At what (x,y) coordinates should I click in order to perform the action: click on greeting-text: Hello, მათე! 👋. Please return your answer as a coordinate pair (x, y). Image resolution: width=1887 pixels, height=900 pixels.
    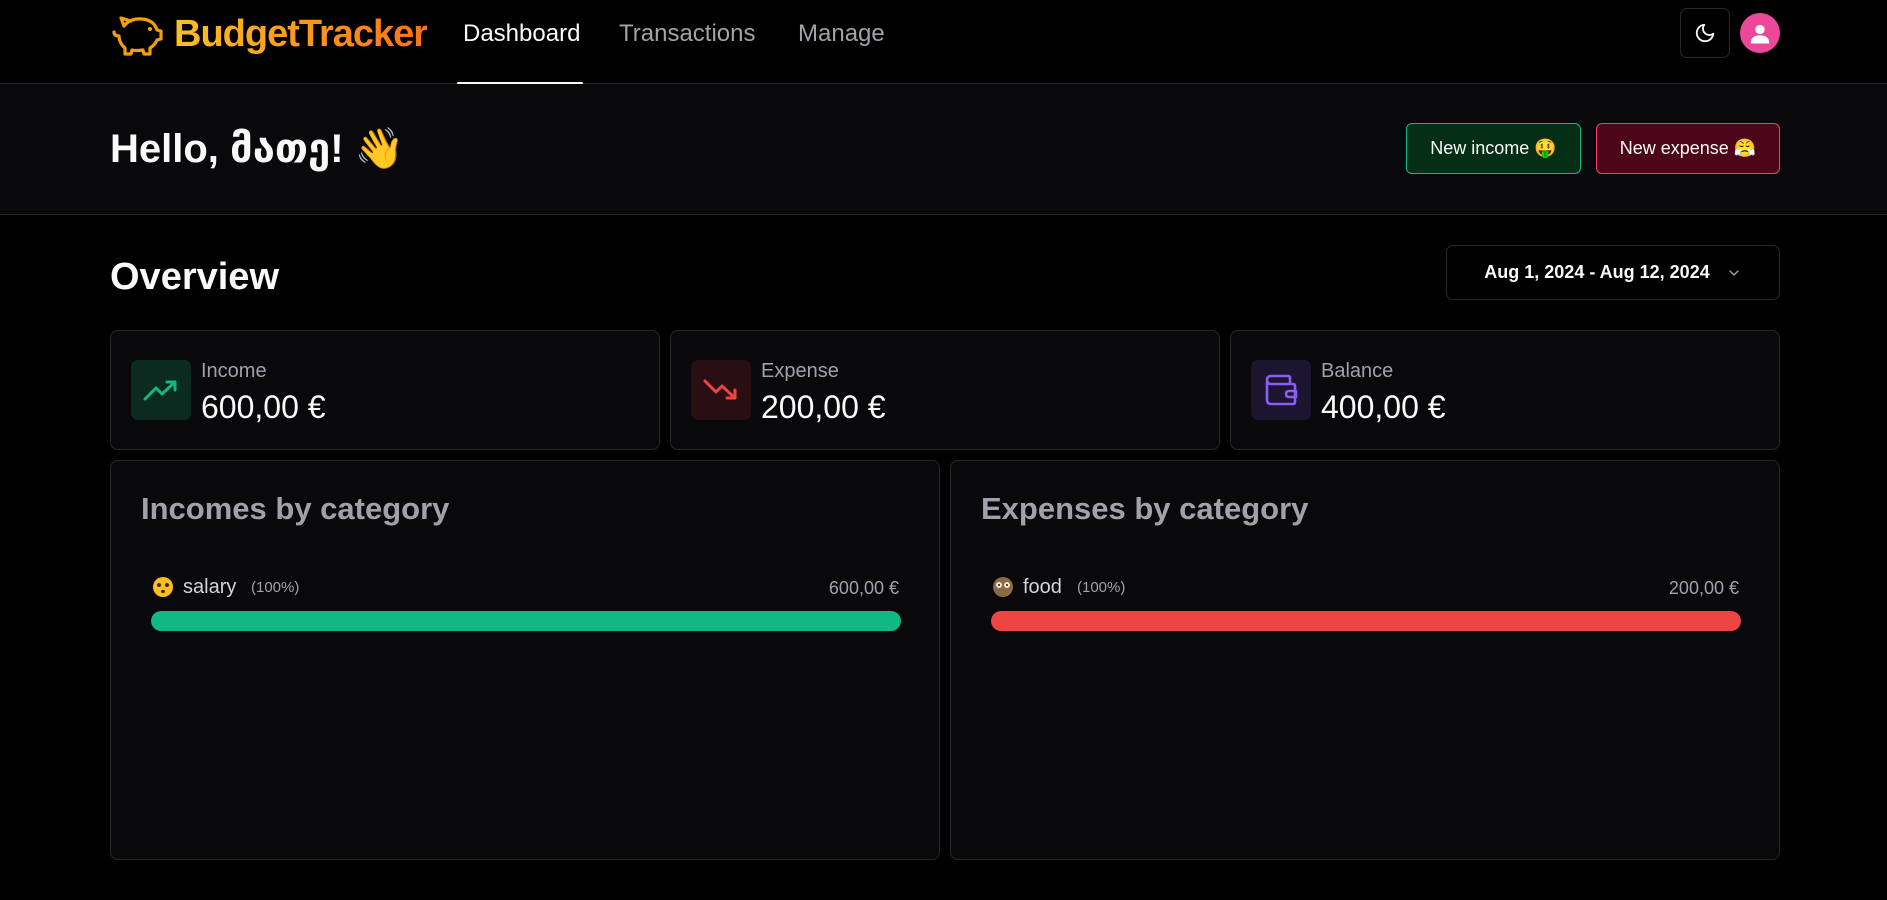
    Looking at the image, I should click on (257, 149).